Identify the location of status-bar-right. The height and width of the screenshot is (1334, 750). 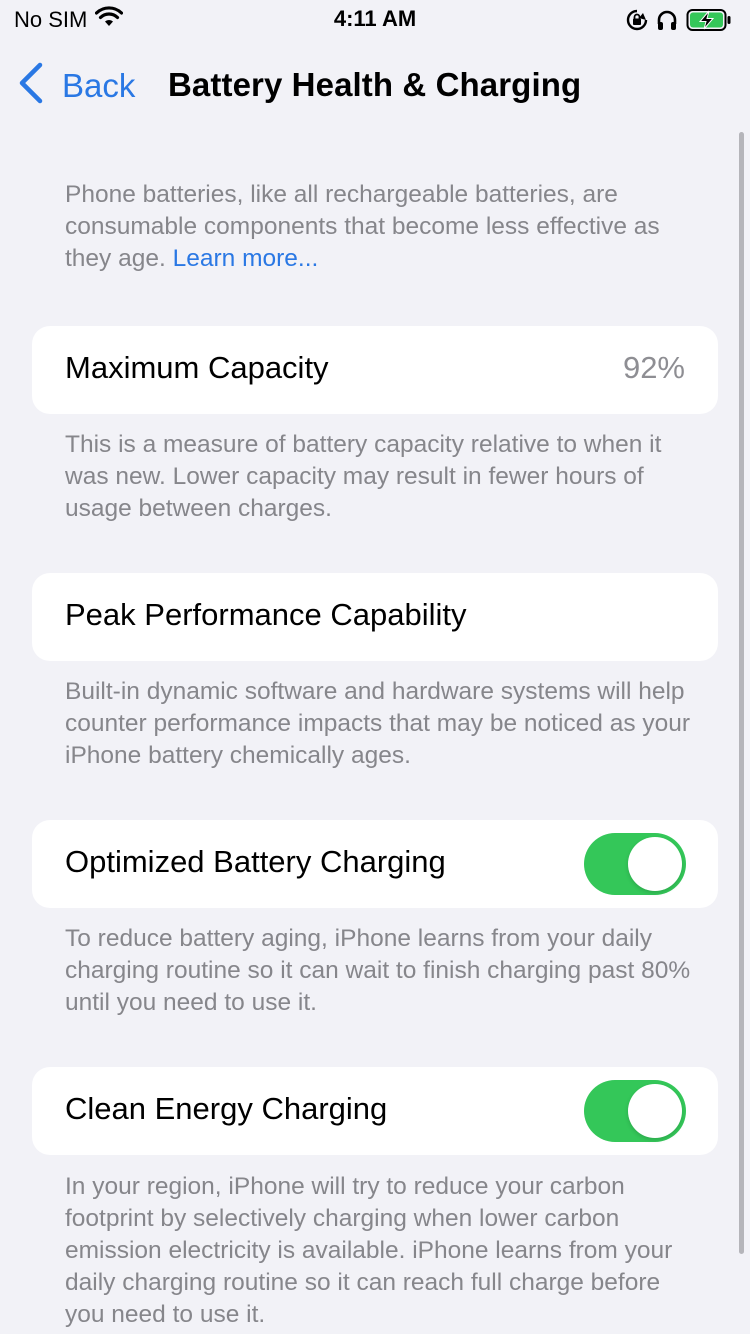
(679, 22).